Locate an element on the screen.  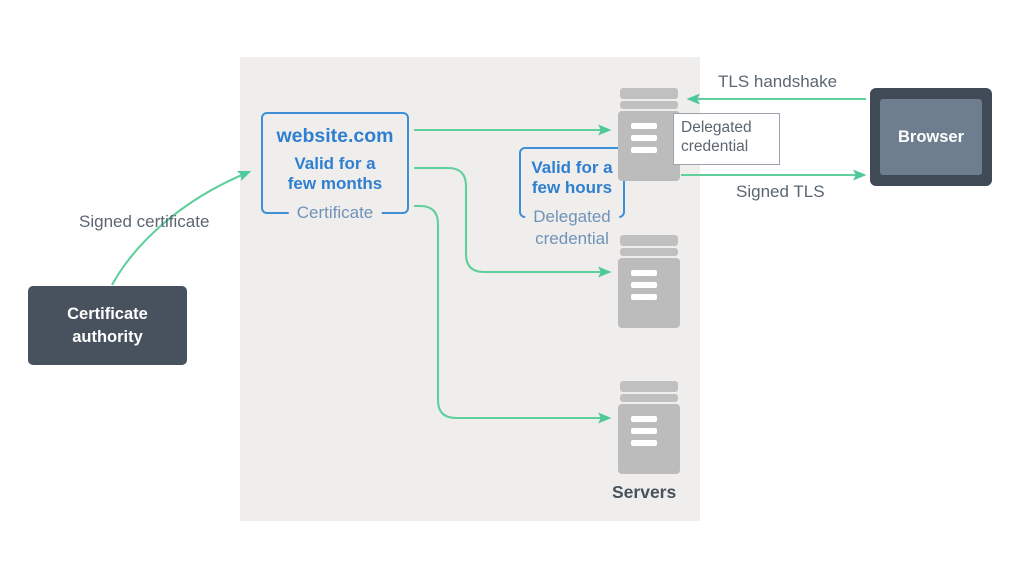
server-icon-bottom is located at coordinates (649, 427).